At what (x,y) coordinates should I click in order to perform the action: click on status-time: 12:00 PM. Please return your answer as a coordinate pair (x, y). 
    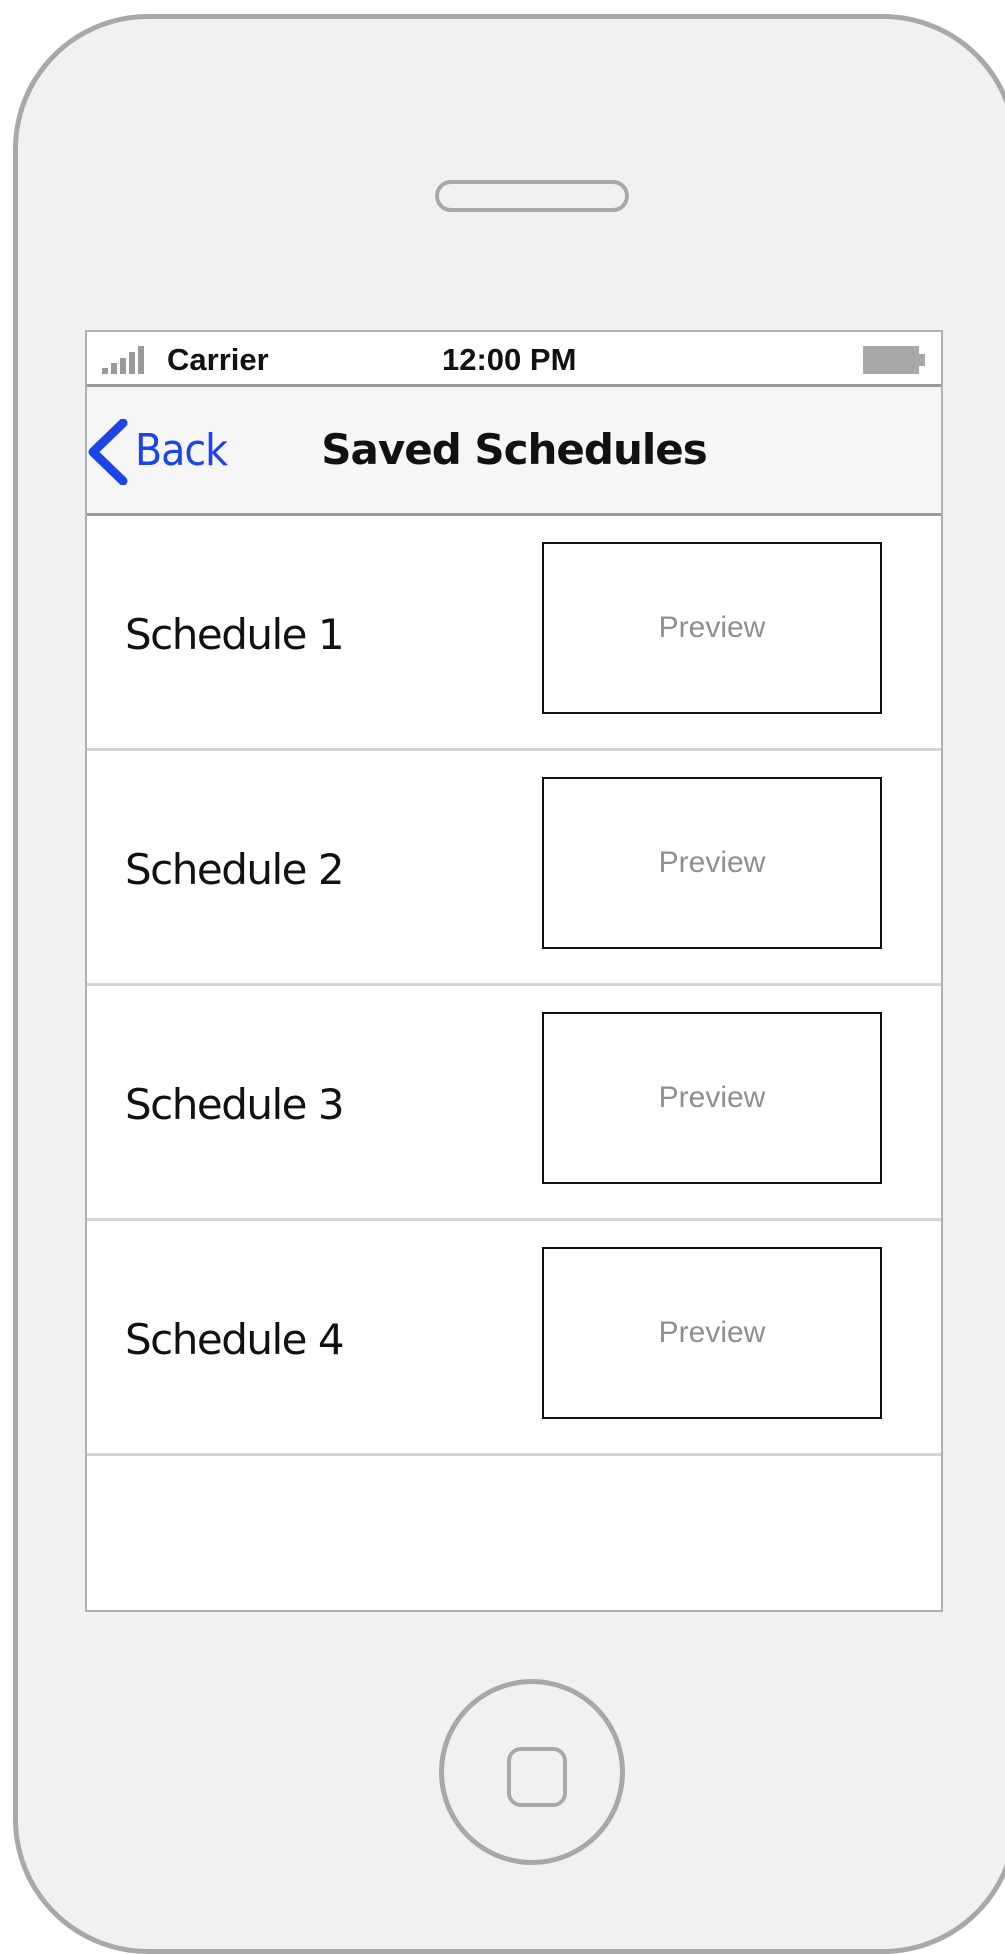
    Looking at the image, I should click on (509, 359).